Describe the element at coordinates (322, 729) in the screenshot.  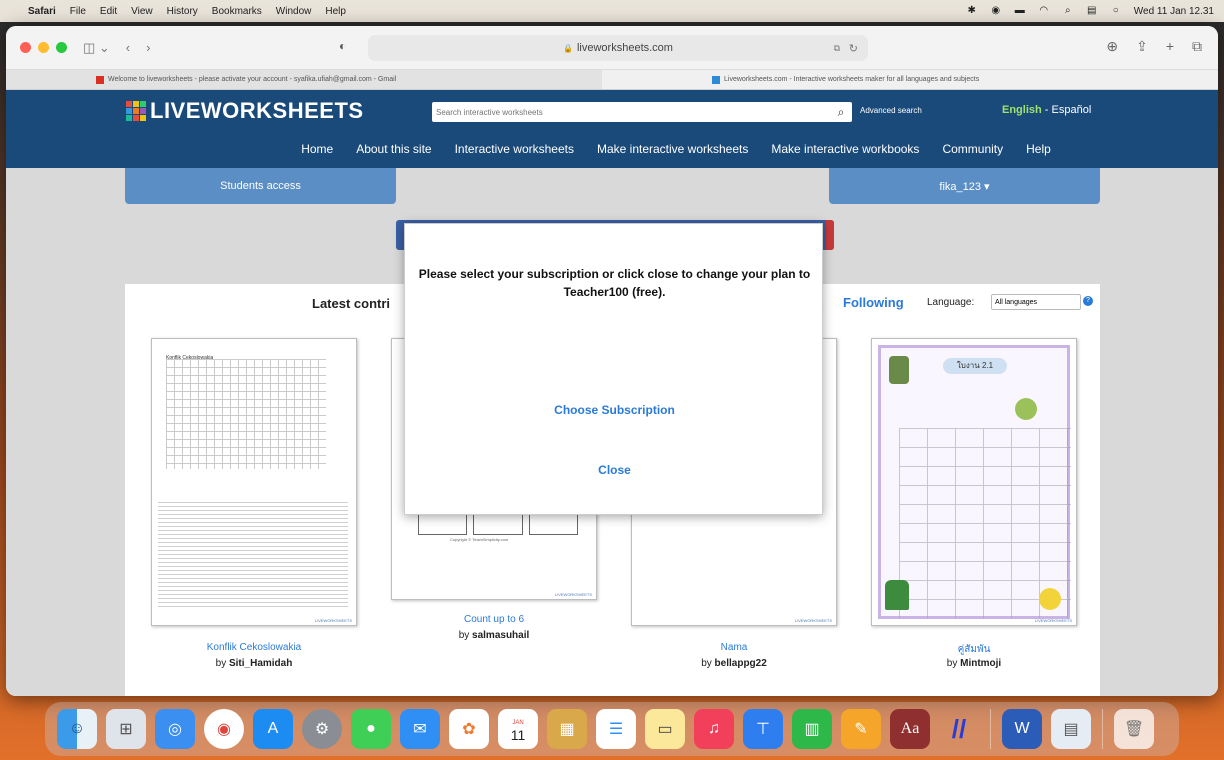
I see `system-preferences-icon: ⚙` at that location.